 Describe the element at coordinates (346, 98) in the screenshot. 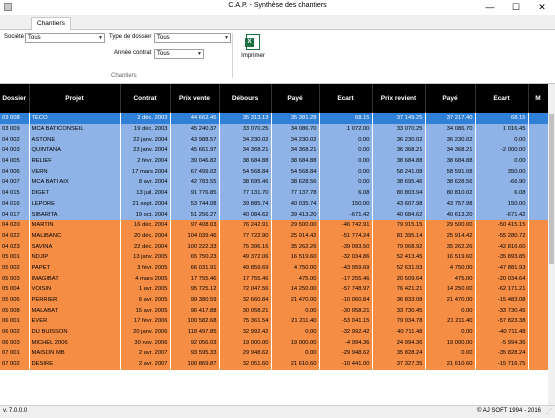

I see `column-header-ecart: Ecart` at that location.